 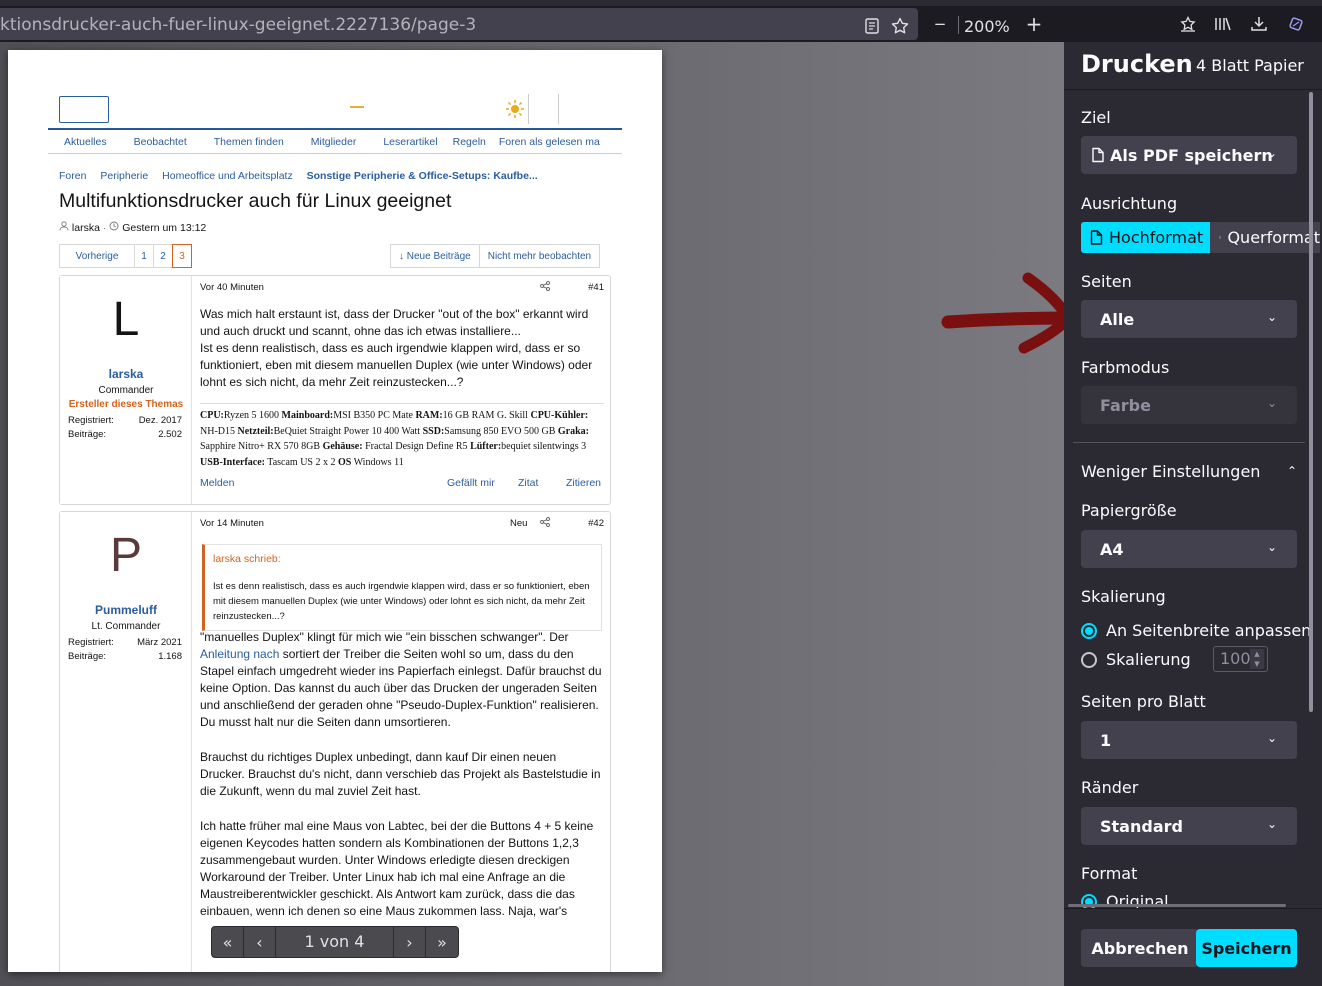 I want to click on new-badge: Neu, so click(x=519, y=523).